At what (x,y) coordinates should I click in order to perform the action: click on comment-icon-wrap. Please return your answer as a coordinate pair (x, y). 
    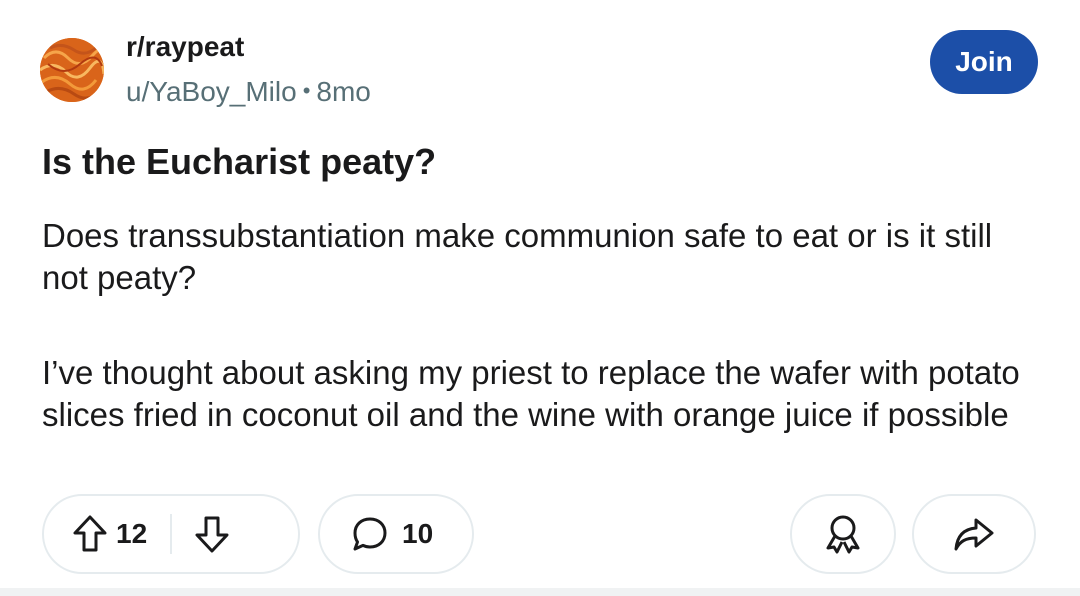
    Looking at the image, I should click on (370, 534).